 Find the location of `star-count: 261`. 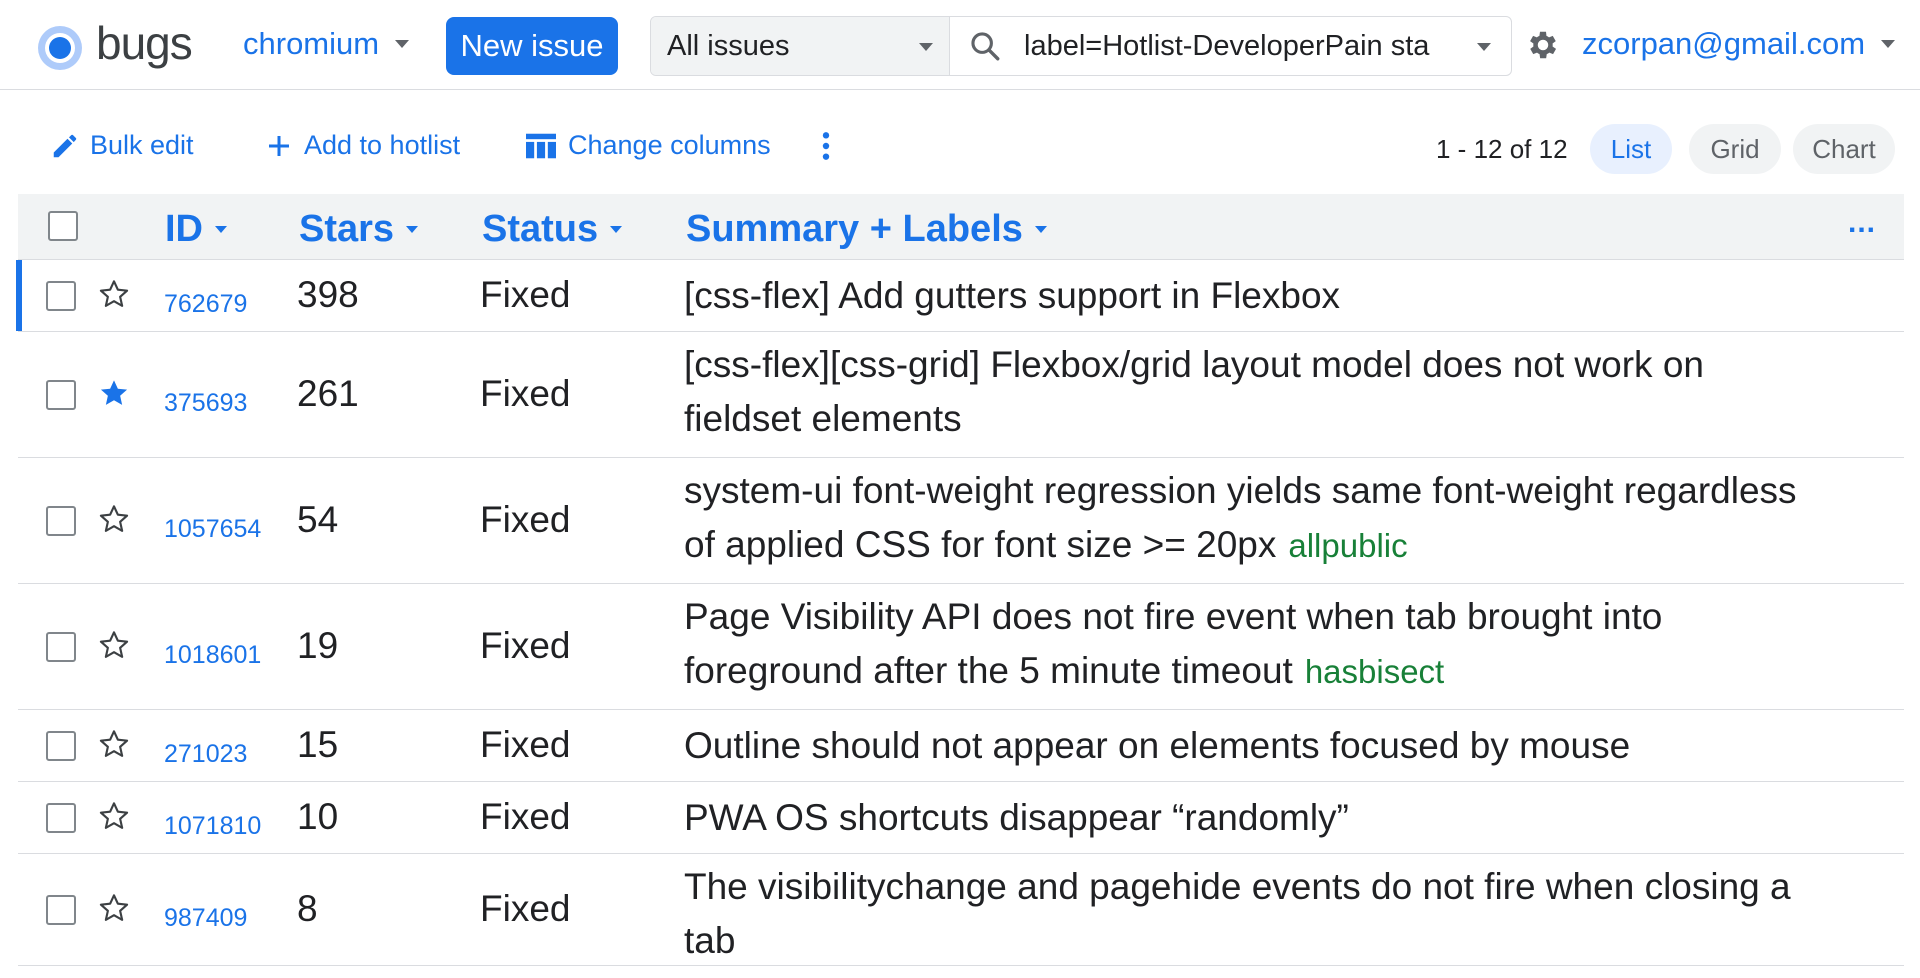

star-count: 261 is located at coordinates (328, 393).